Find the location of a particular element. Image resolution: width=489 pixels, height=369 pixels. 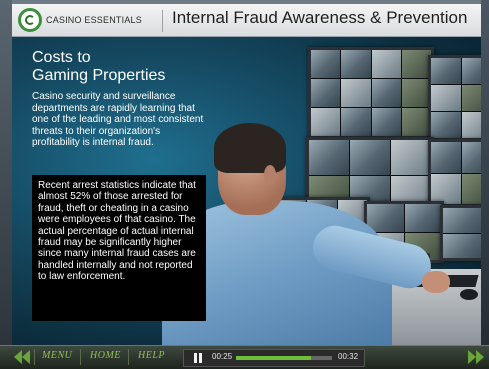

navigation-bar: MENU HOME HELP 00:25 00:32 is located at coordinates (244, 357).